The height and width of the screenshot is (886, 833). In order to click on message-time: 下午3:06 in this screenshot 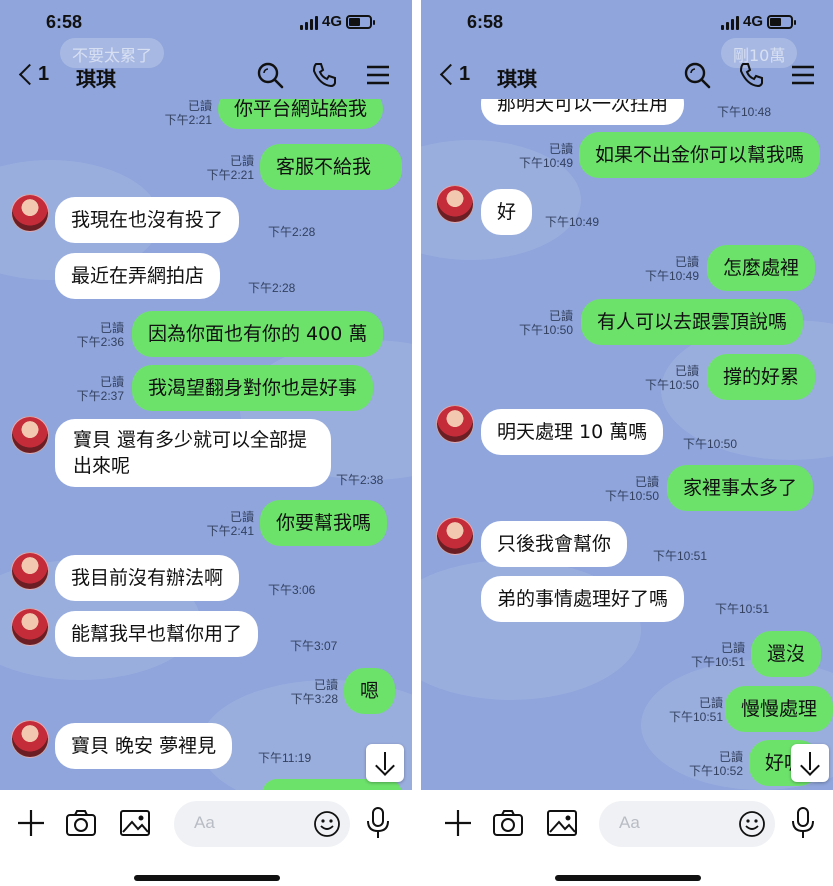, I will do `click(292, 590)`.